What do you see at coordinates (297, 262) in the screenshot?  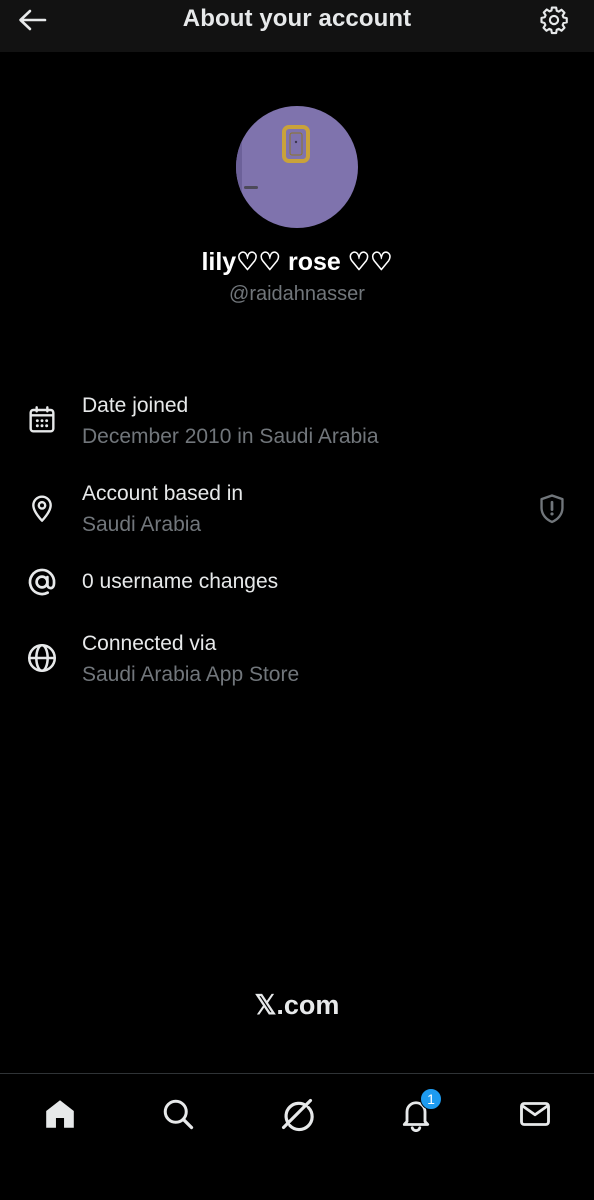 I see `display-name: lily♡♡ rose ♡♡` at bounding box center [297, 262].